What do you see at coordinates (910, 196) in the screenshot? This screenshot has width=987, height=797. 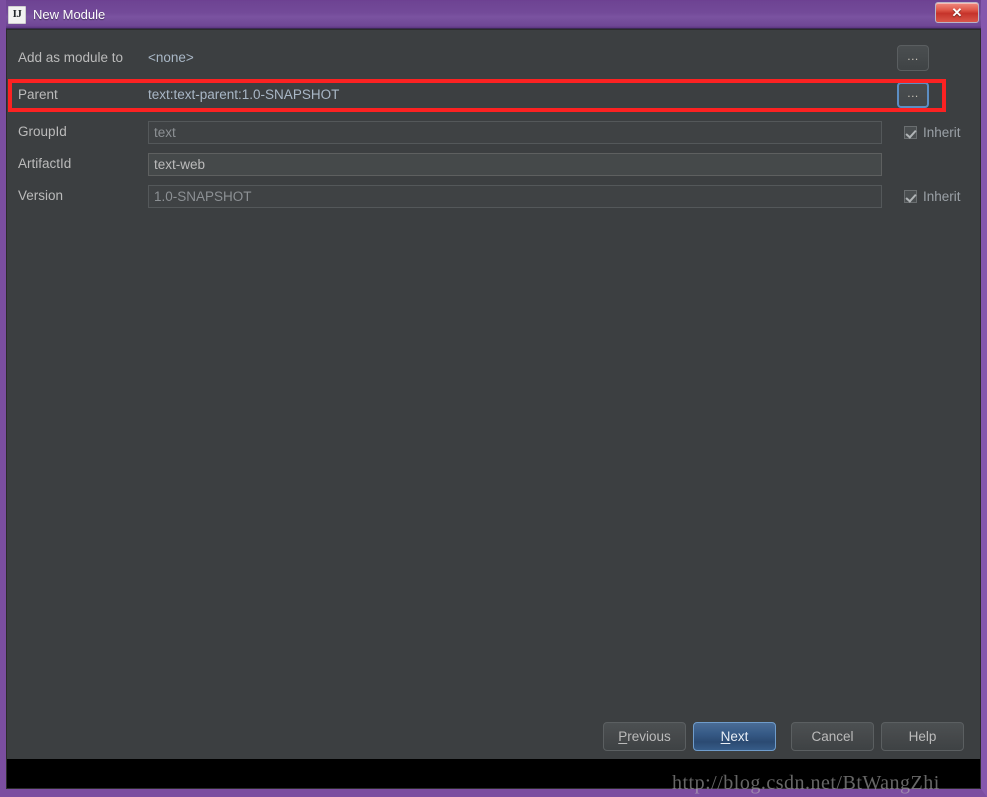 I see `version-inherit-checkbox` at bounding box center [910, 196].